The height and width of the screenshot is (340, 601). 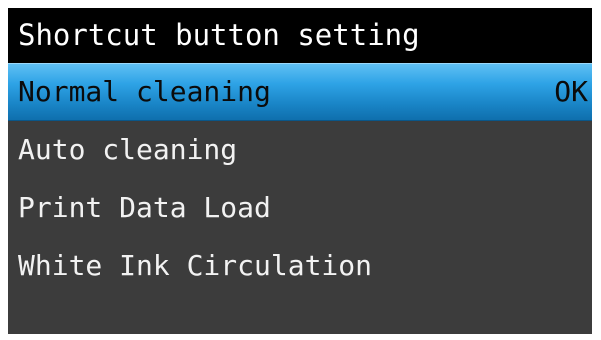 What do you see at coordinates (144, 207) in the screenshot?
I see `menu-item-label: Print Data Load` at bounding box center [144, 207].